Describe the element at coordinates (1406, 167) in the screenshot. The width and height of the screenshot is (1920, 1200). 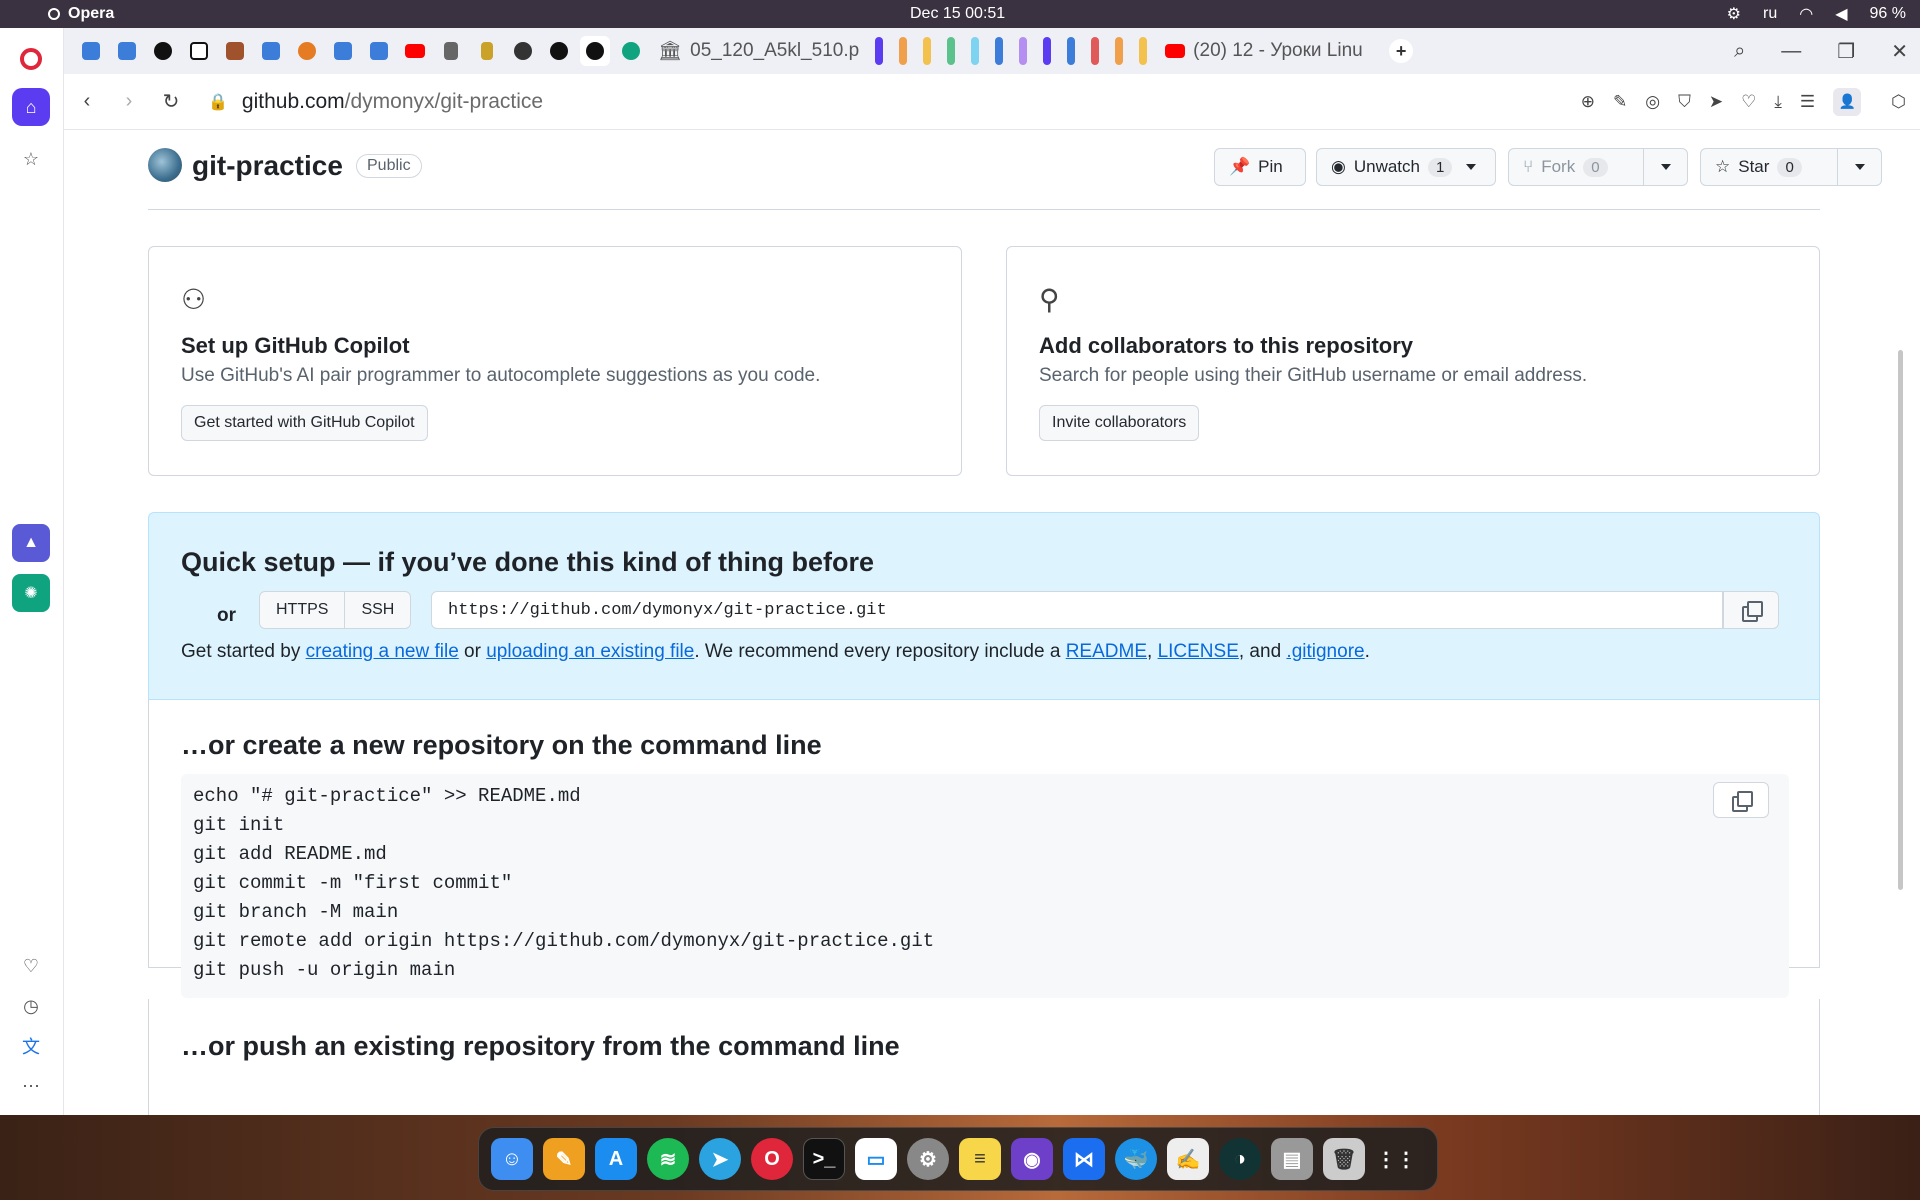
I see `unwatch-button: ◉ Unwatch 1` at that location.